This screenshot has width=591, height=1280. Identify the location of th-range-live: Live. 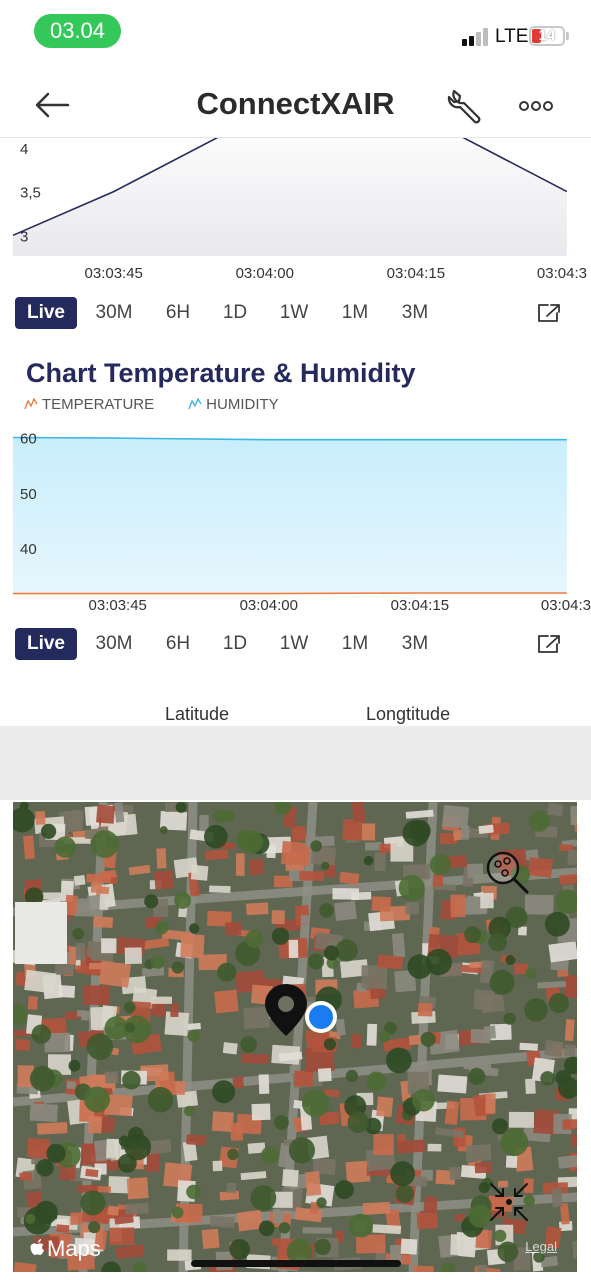
(46, 644).